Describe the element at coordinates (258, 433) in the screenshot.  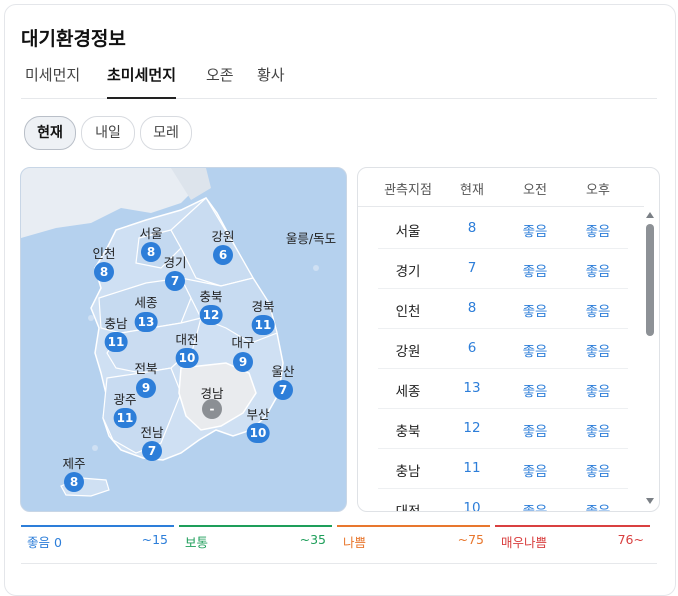
I see `map-value-busan: 10` at that location.